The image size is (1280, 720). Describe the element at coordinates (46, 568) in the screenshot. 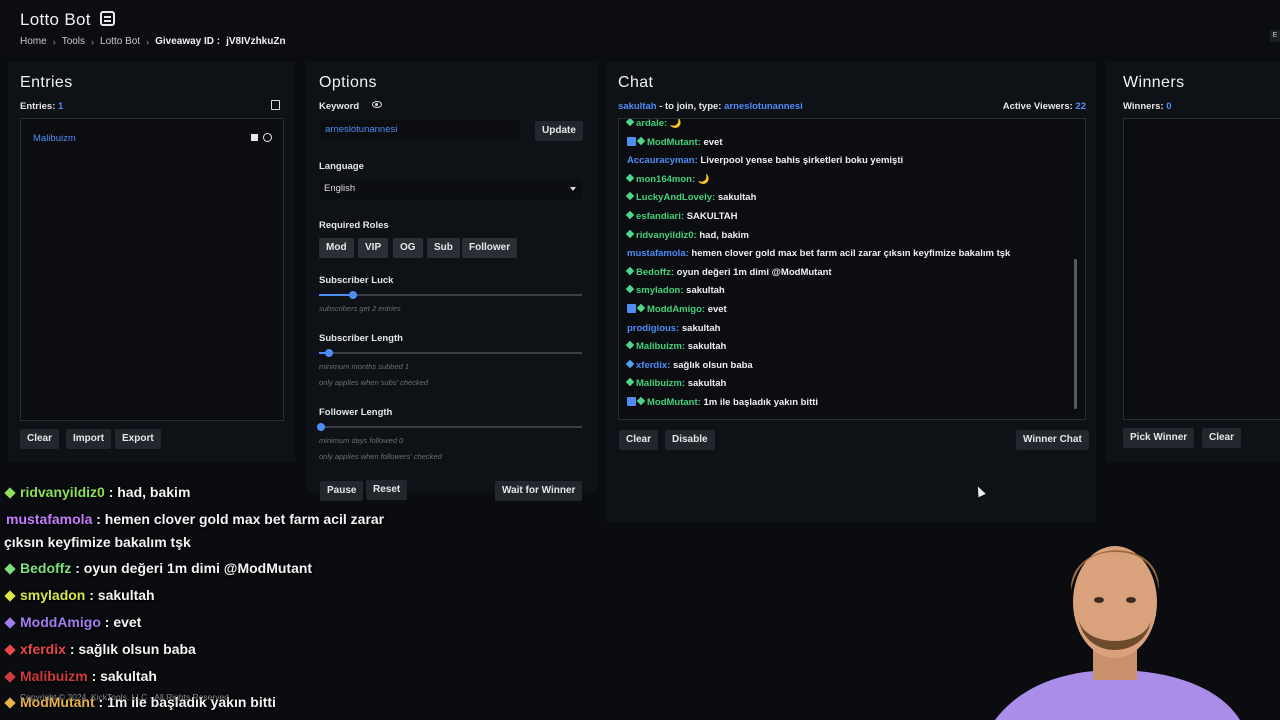

I see `overlay-username: Bedoffz` at that location.